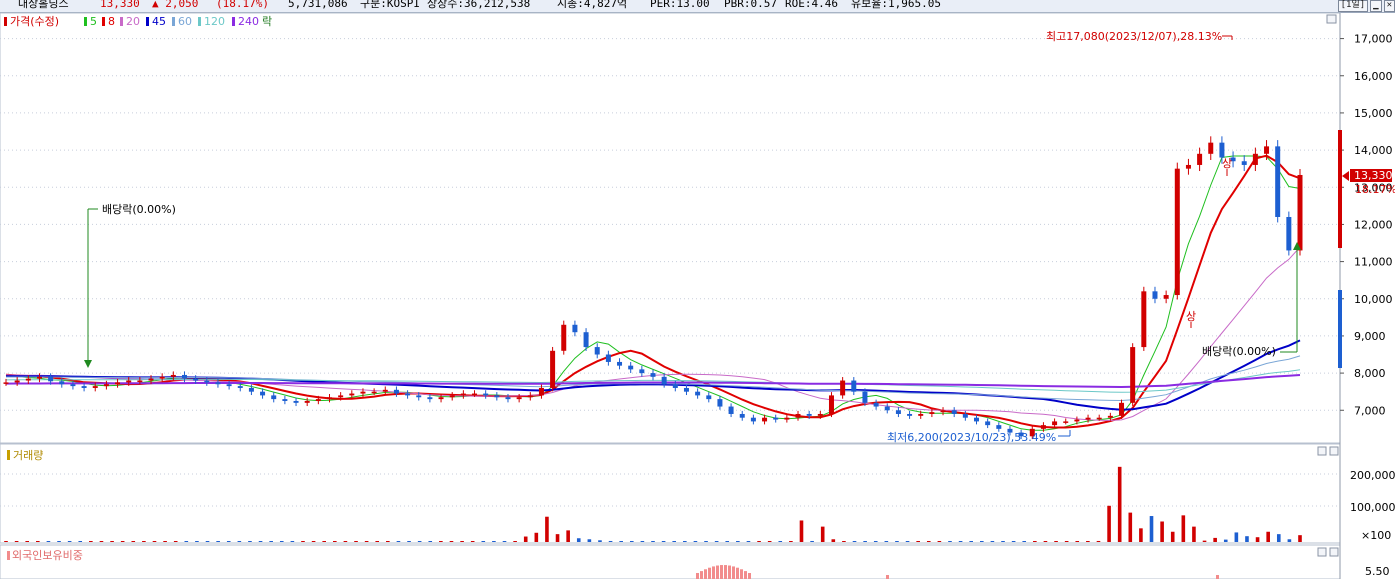  I want to click on upper-limit-label-1: 상, so click(1191, 316).